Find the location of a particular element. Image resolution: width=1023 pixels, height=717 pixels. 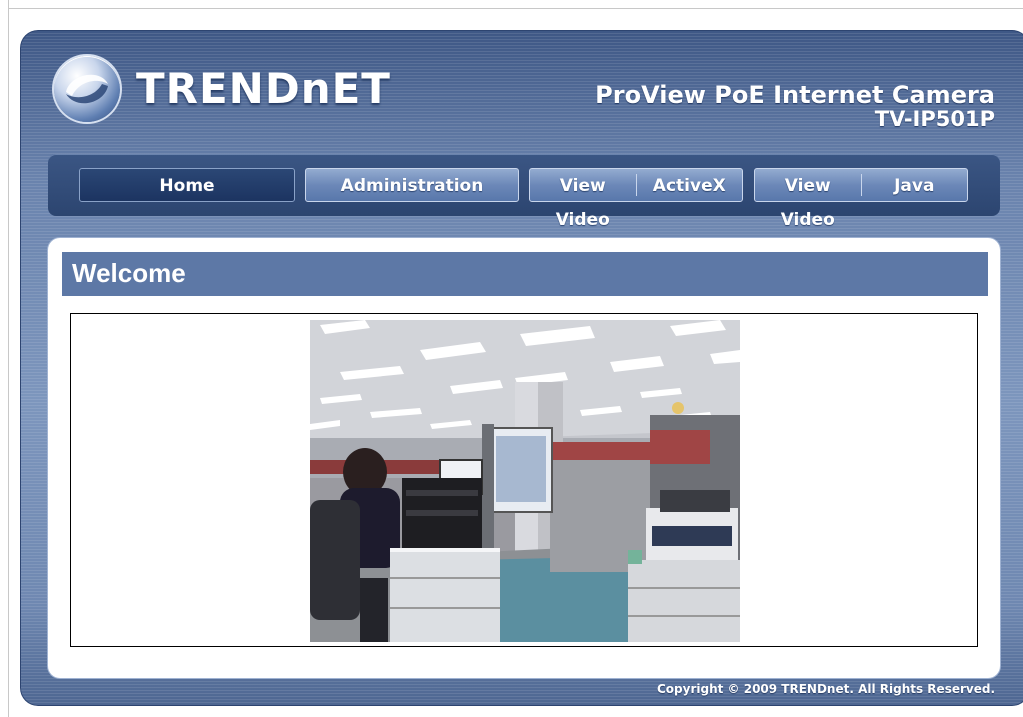

nav-administration-button: Administration is located at coordinates (412, 185).